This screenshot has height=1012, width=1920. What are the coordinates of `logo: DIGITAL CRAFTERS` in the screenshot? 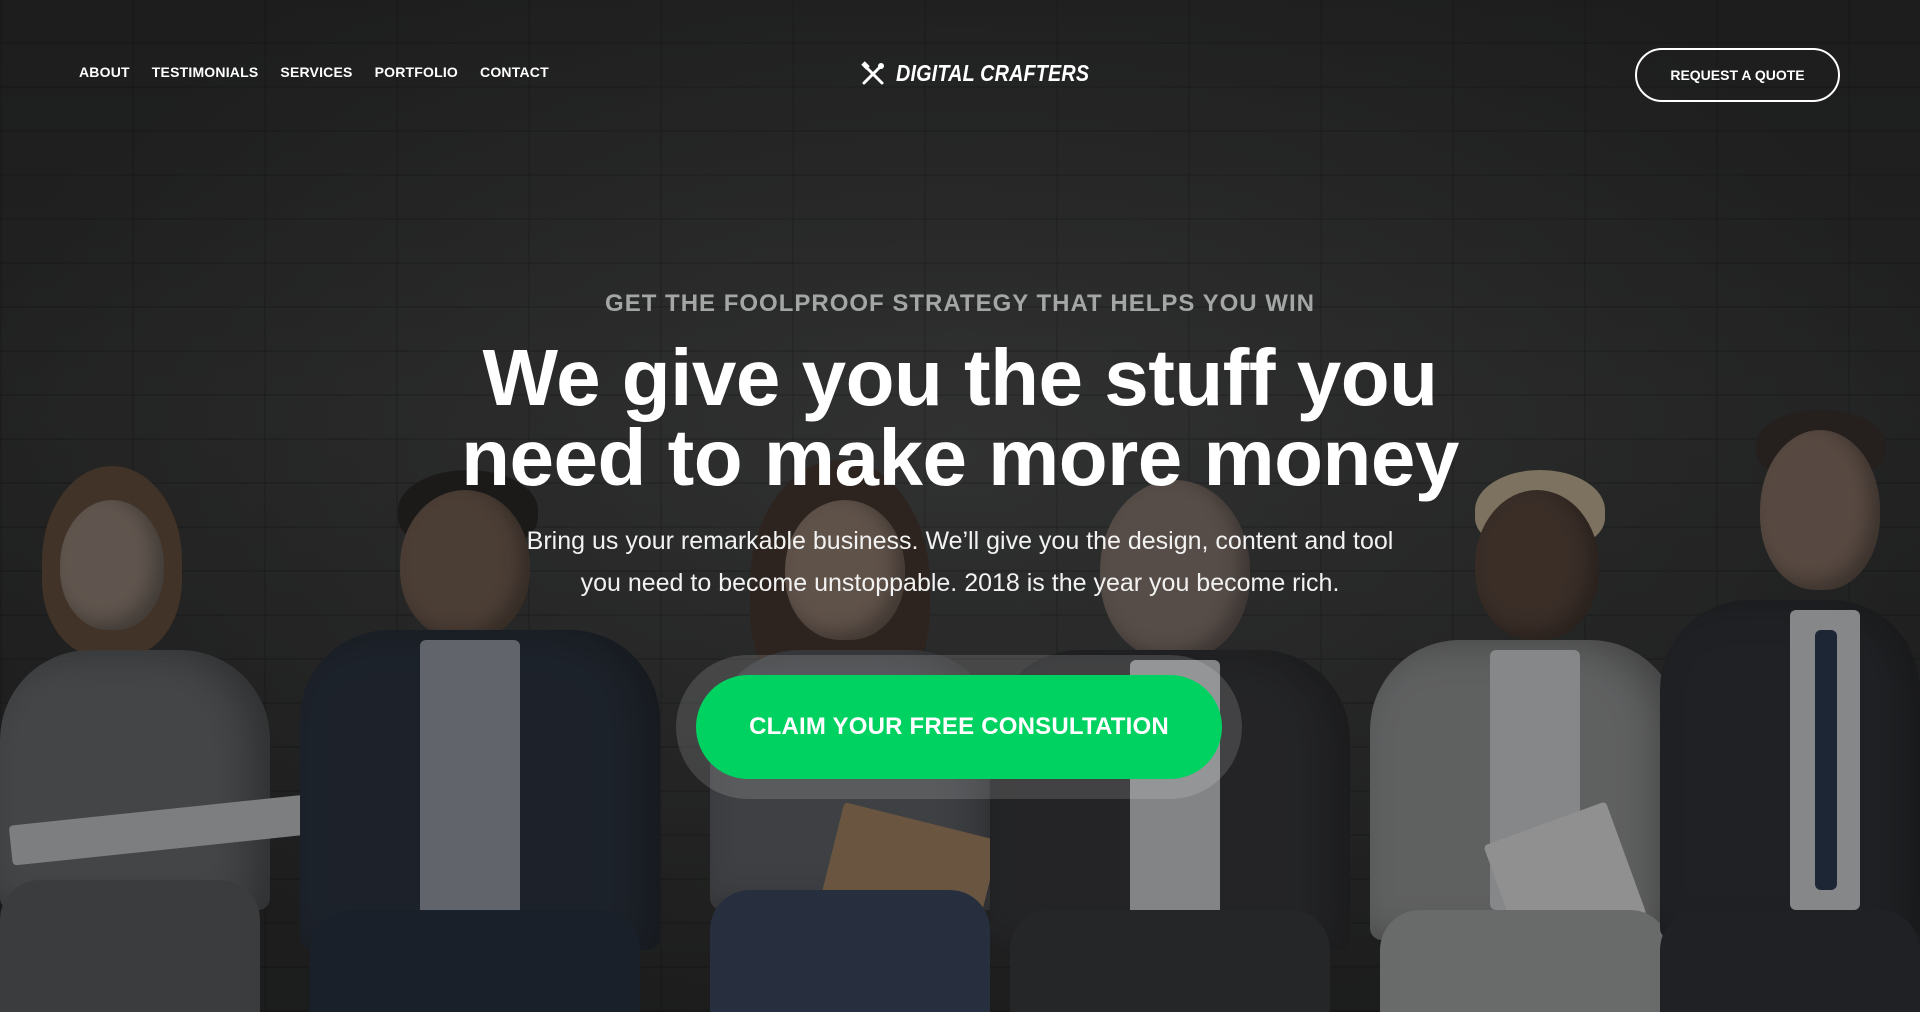 It's located at (990, 73).